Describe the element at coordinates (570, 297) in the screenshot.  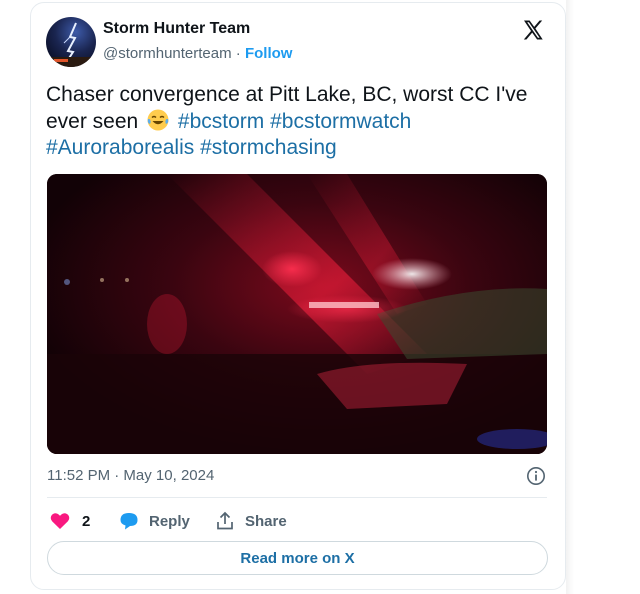
I see `page-edge-shadow` at that location.